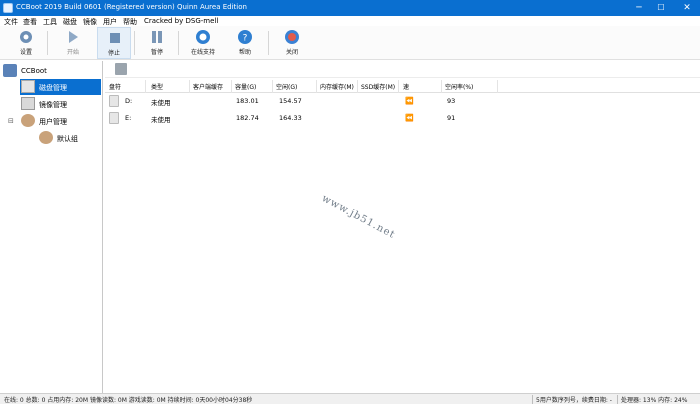 Image resolution: width=700 pixels, height=404 pixels. What do you see at coordinates (46, 137) in the screenshot?
I see `group-icon` at bounding box center [46, 137].